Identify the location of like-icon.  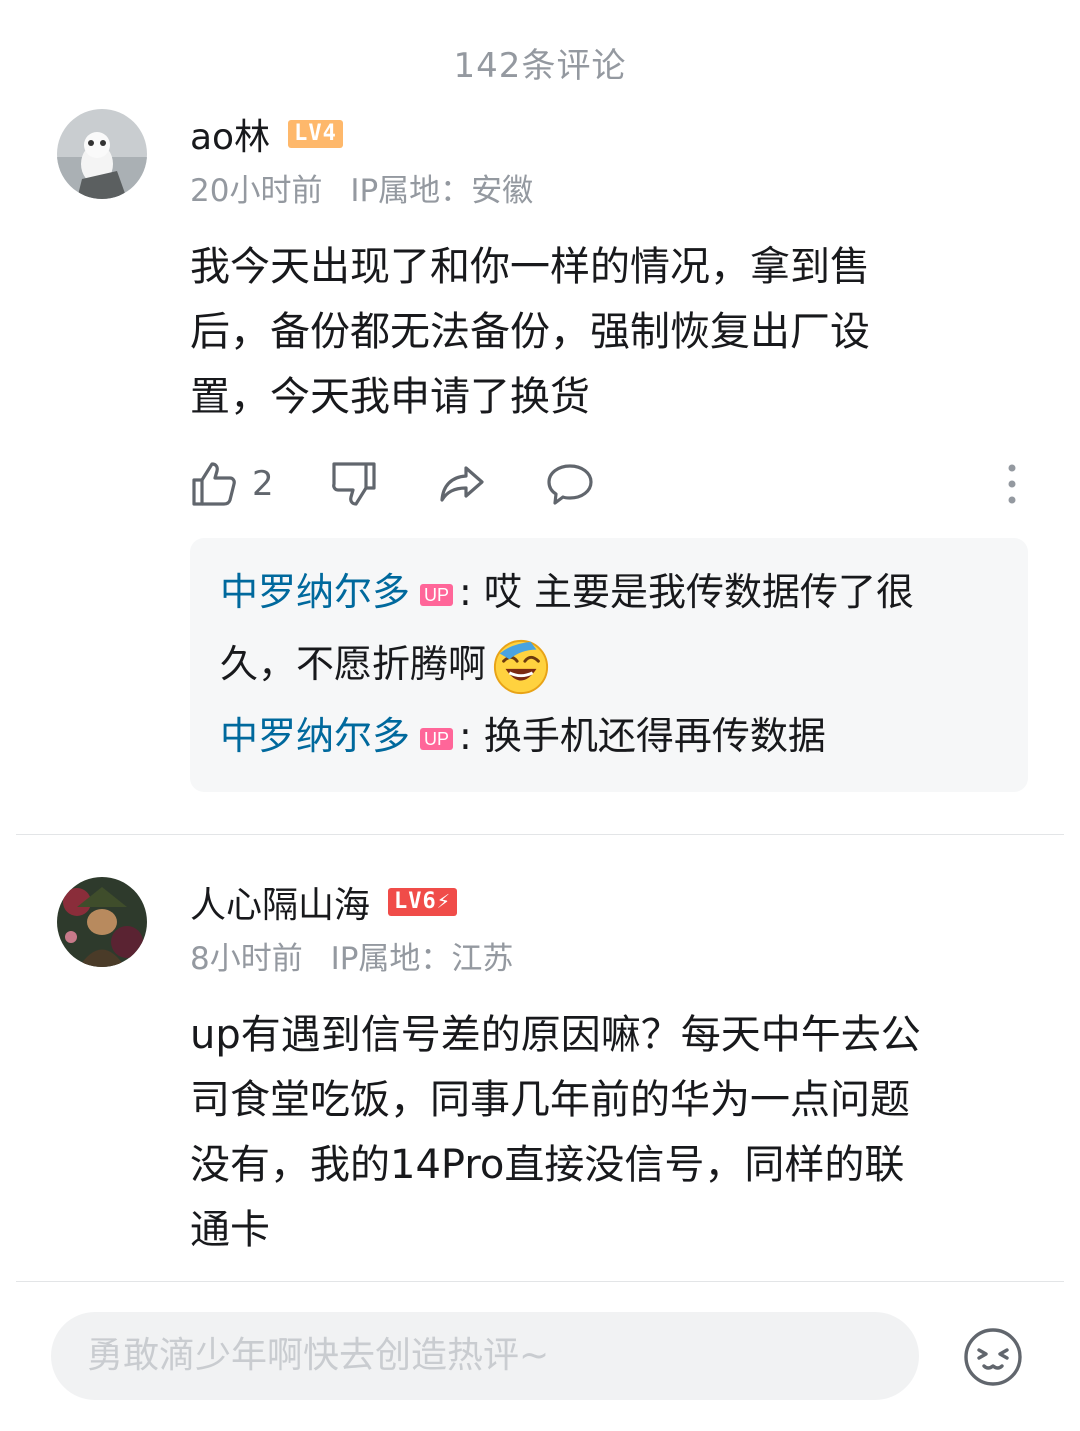
(214, 484).